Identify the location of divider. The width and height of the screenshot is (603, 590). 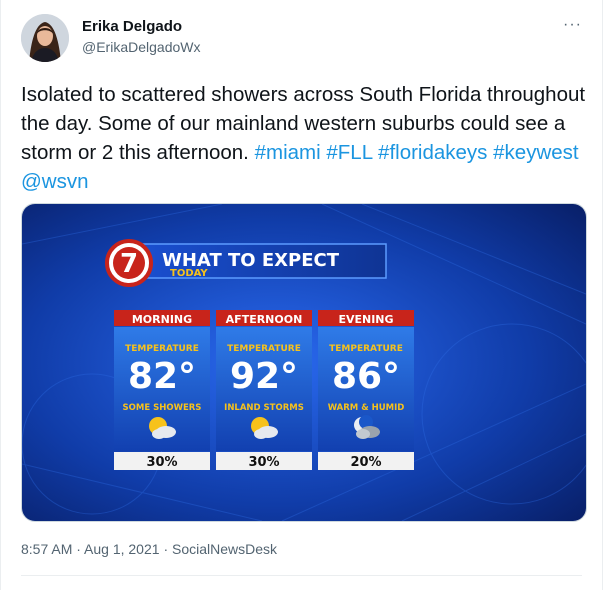
(301, 575).